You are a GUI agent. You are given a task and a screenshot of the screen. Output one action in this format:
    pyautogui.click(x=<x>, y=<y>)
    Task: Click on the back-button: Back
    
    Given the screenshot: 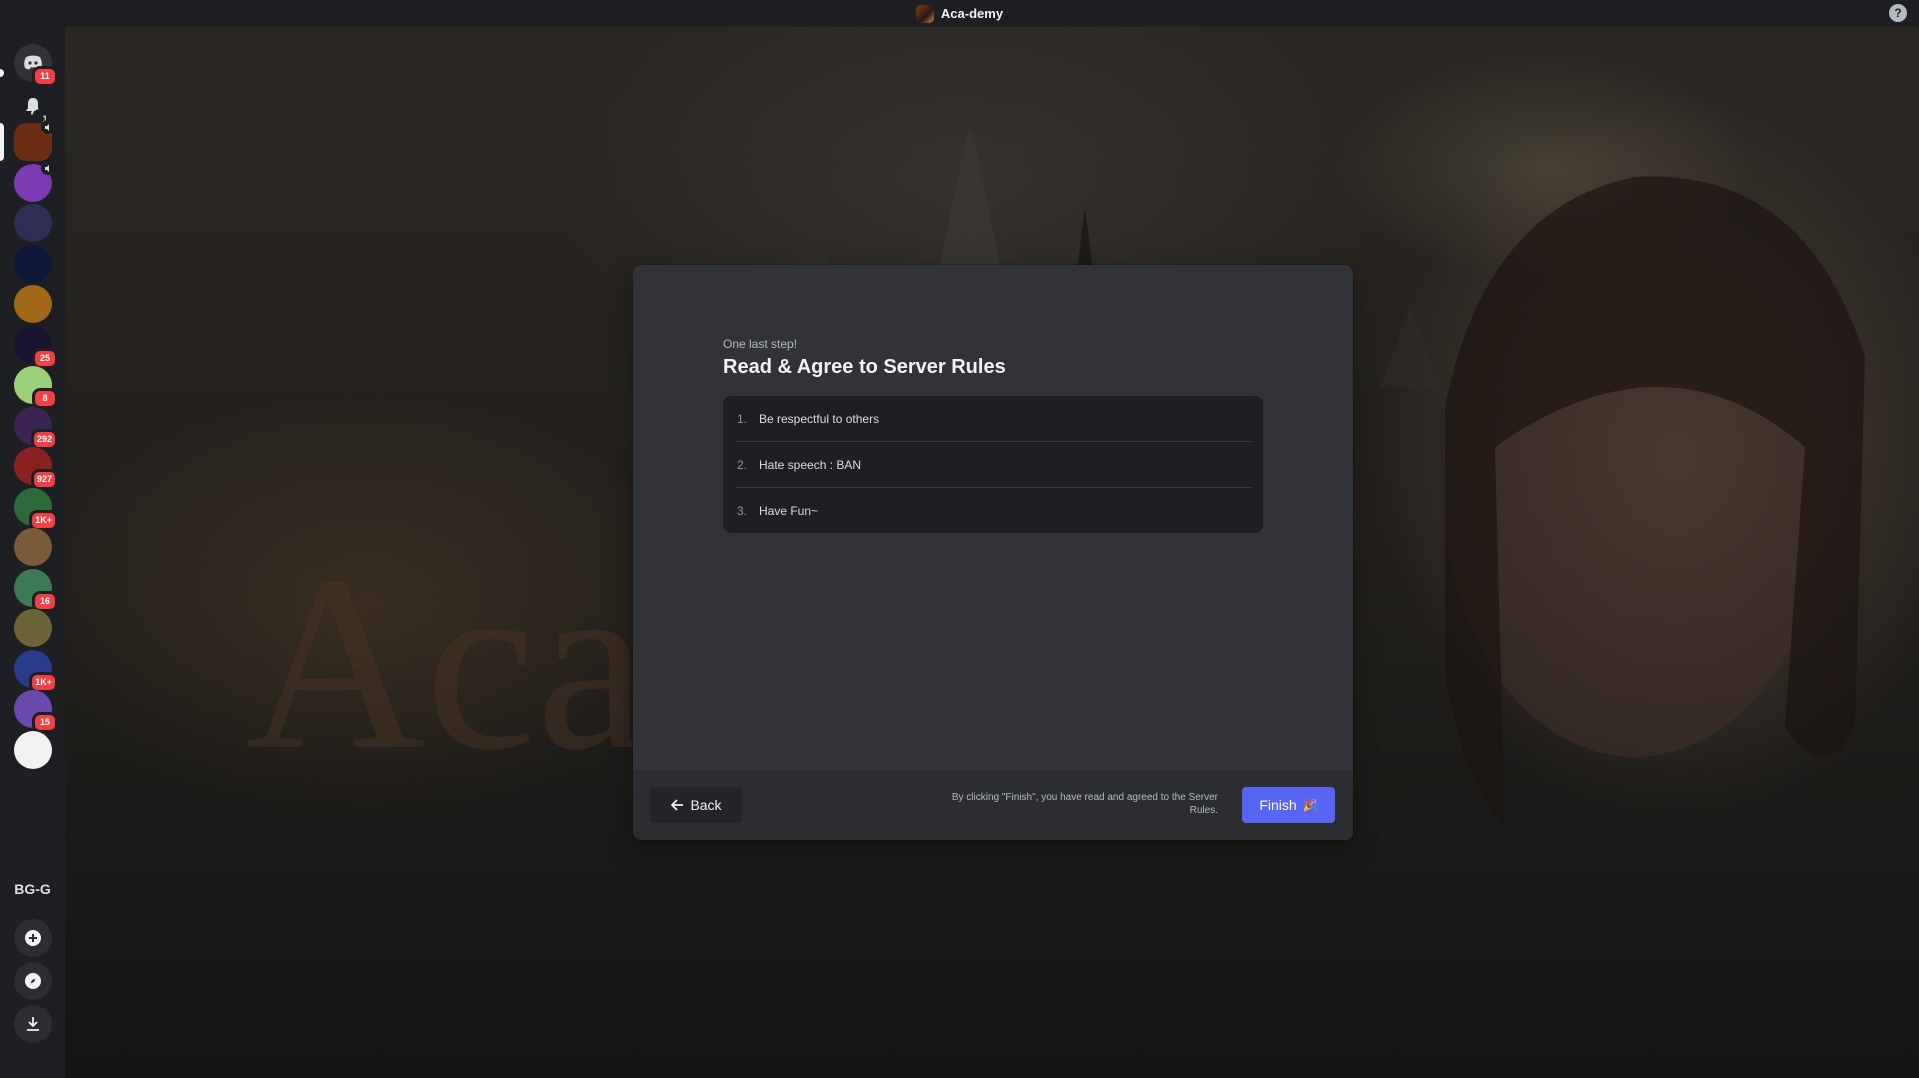 What is the action you would take?
    pyautogui.click(x=696, y=805)
    